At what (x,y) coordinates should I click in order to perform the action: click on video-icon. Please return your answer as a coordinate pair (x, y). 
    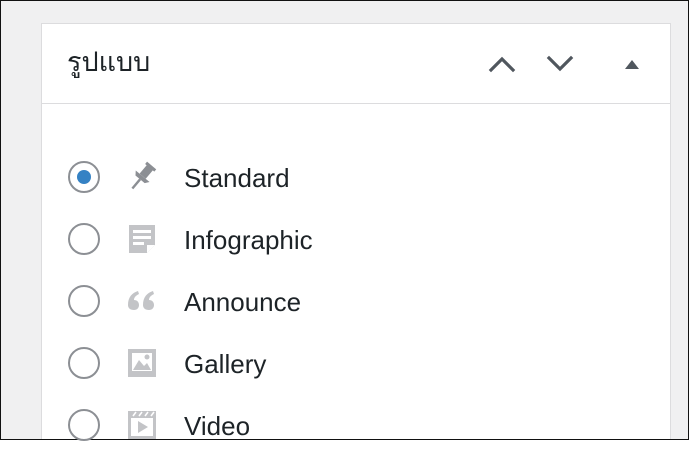
    Looking at the image, I should click on (142, 425).